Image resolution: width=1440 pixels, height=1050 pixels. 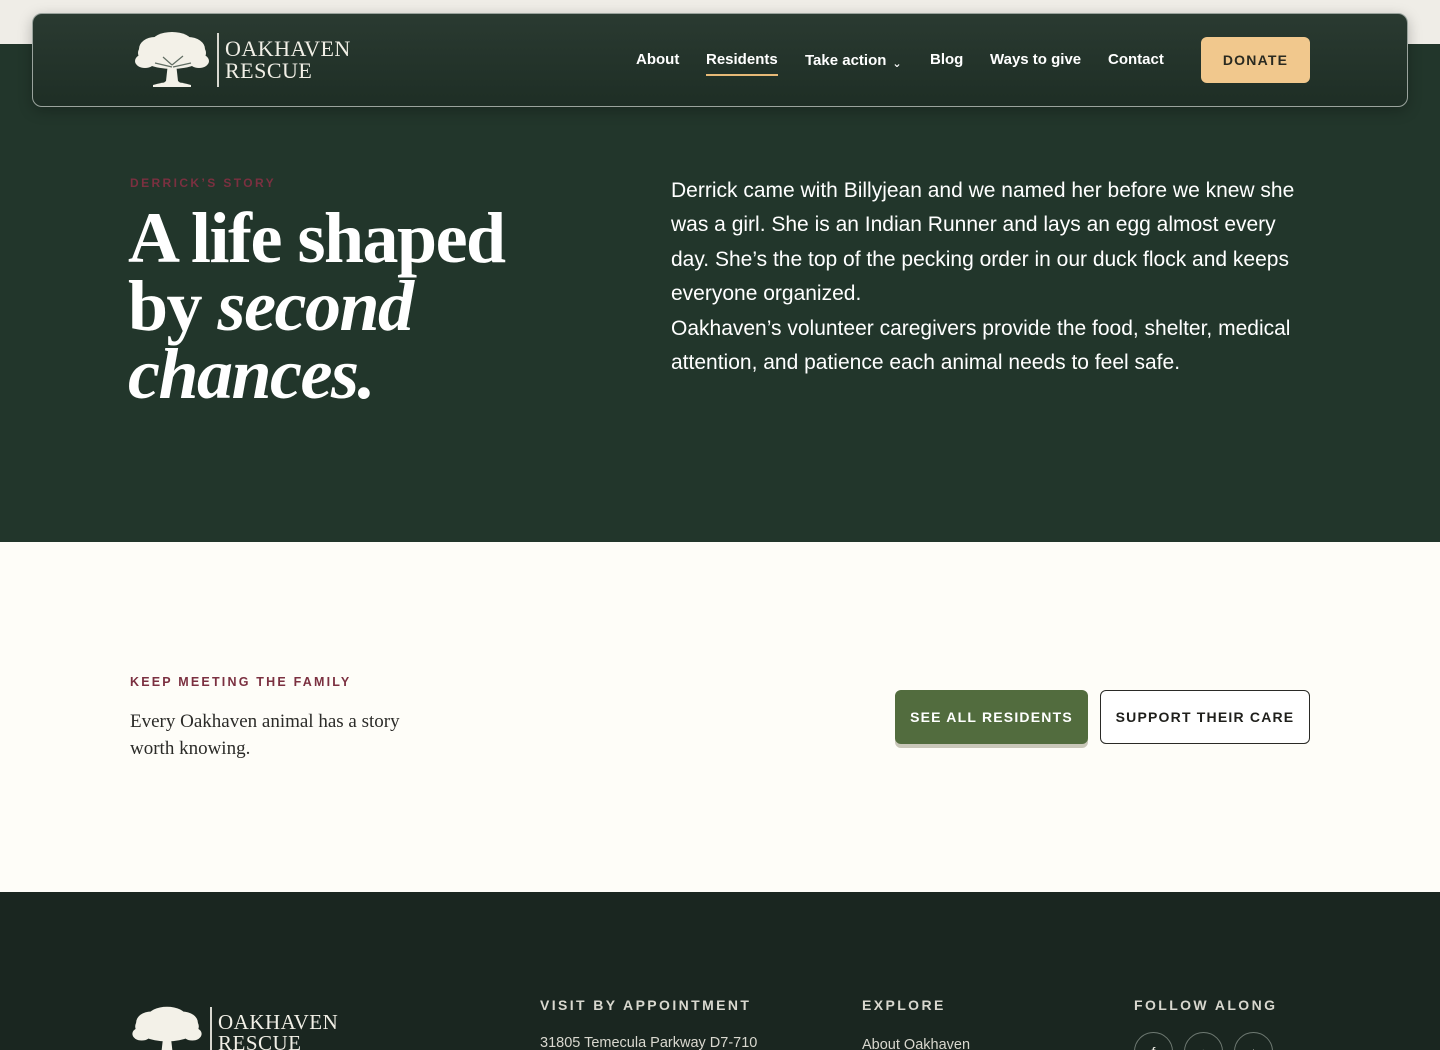 What do you see at coordinates (846, 60) in the screenshot?
I see `nav-item-take-action-label: Take action` at bounding box center [846, 60].